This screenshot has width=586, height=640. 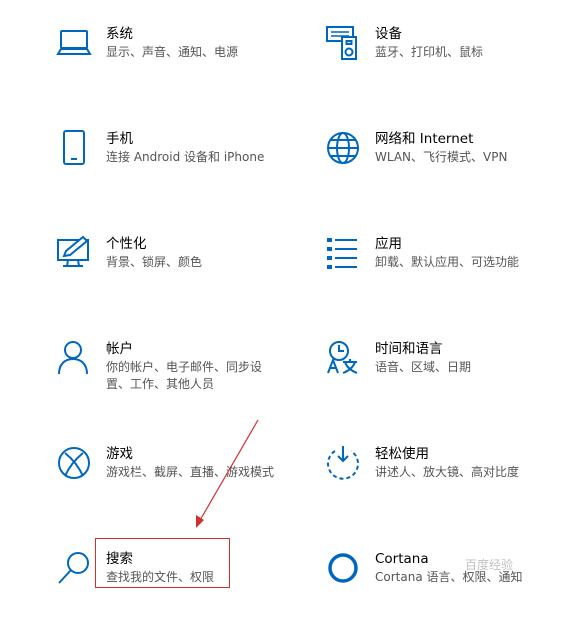 I want to click on tile-network: 网络和 Internet WLAN、飞行模式、VPN, so click(x=455, y=175).